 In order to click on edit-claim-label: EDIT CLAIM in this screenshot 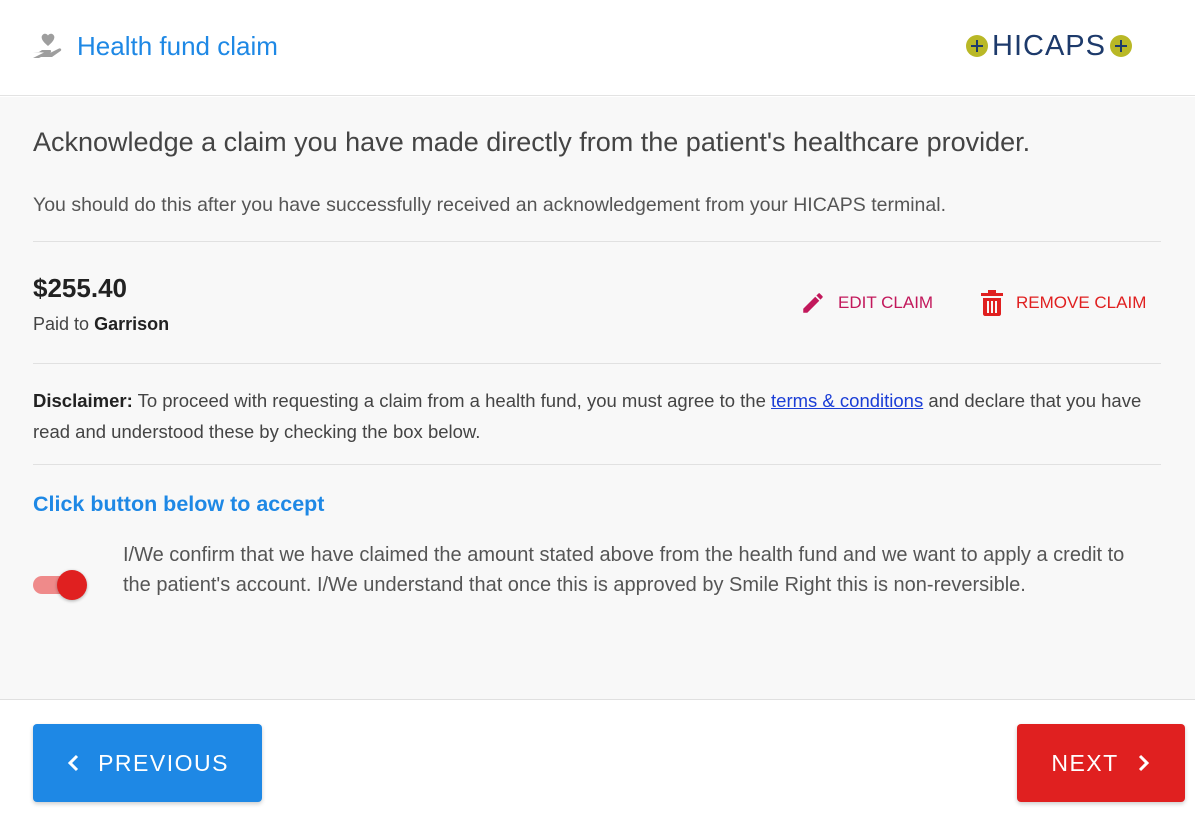, I will do `click(886, 302)`.